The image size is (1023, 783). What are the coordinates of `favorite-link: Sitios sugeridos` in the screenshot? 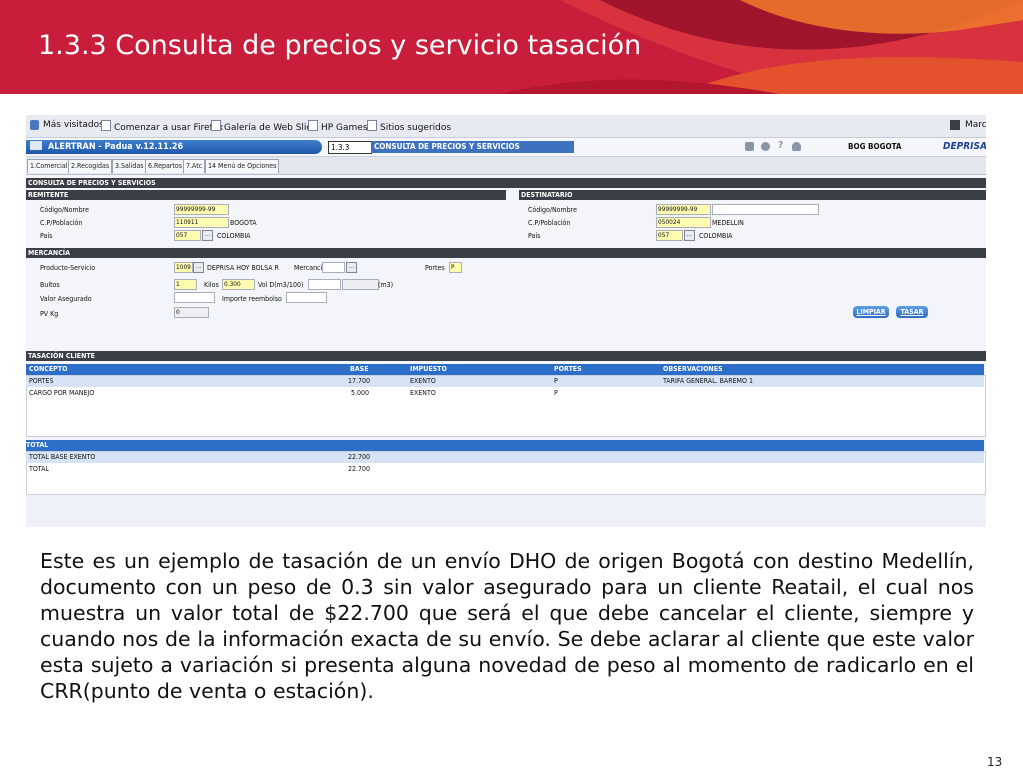 It's located at (409, 126).